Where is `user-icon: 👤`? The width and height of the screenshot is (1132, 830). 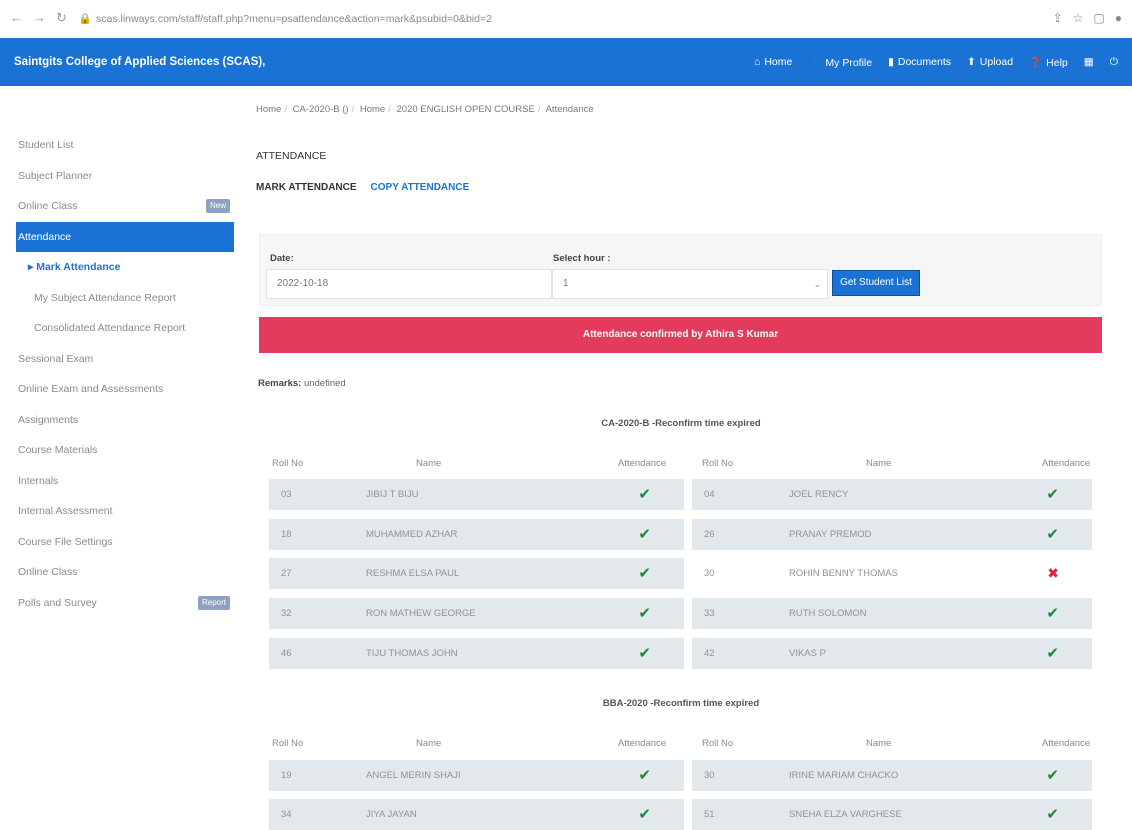
user-icon: 👤 is located at coordinates (815, 62).